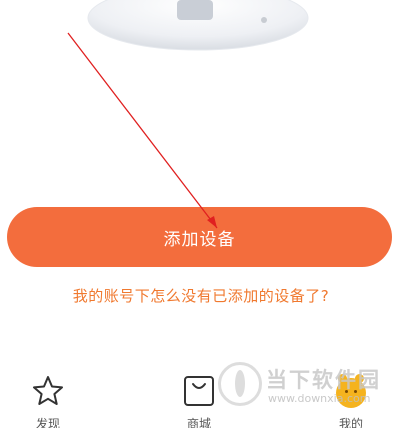 Image resolution: width=402 pixels, height=428 pixels. I want to click on nav-label-mine: 我的, so click(350, 422).